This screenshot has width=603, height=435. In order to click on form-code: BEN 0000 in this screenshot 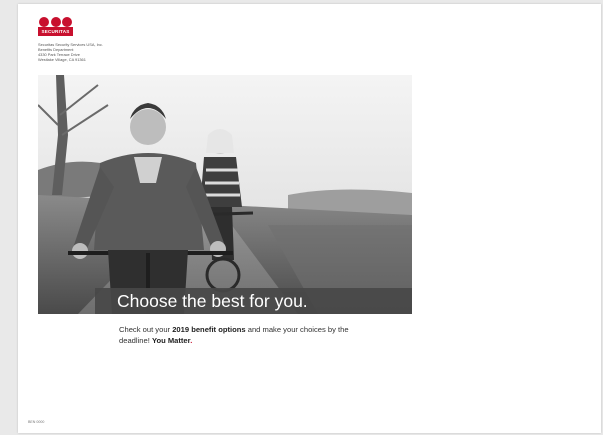, I will do `click(36, 422)`.